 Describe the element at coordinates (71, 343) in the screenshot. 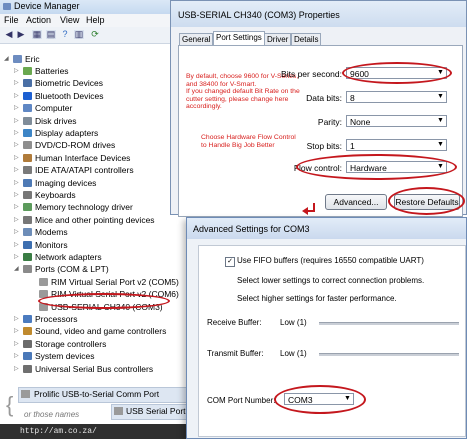

I see `tree-item-label: Storage controllers` at that location.